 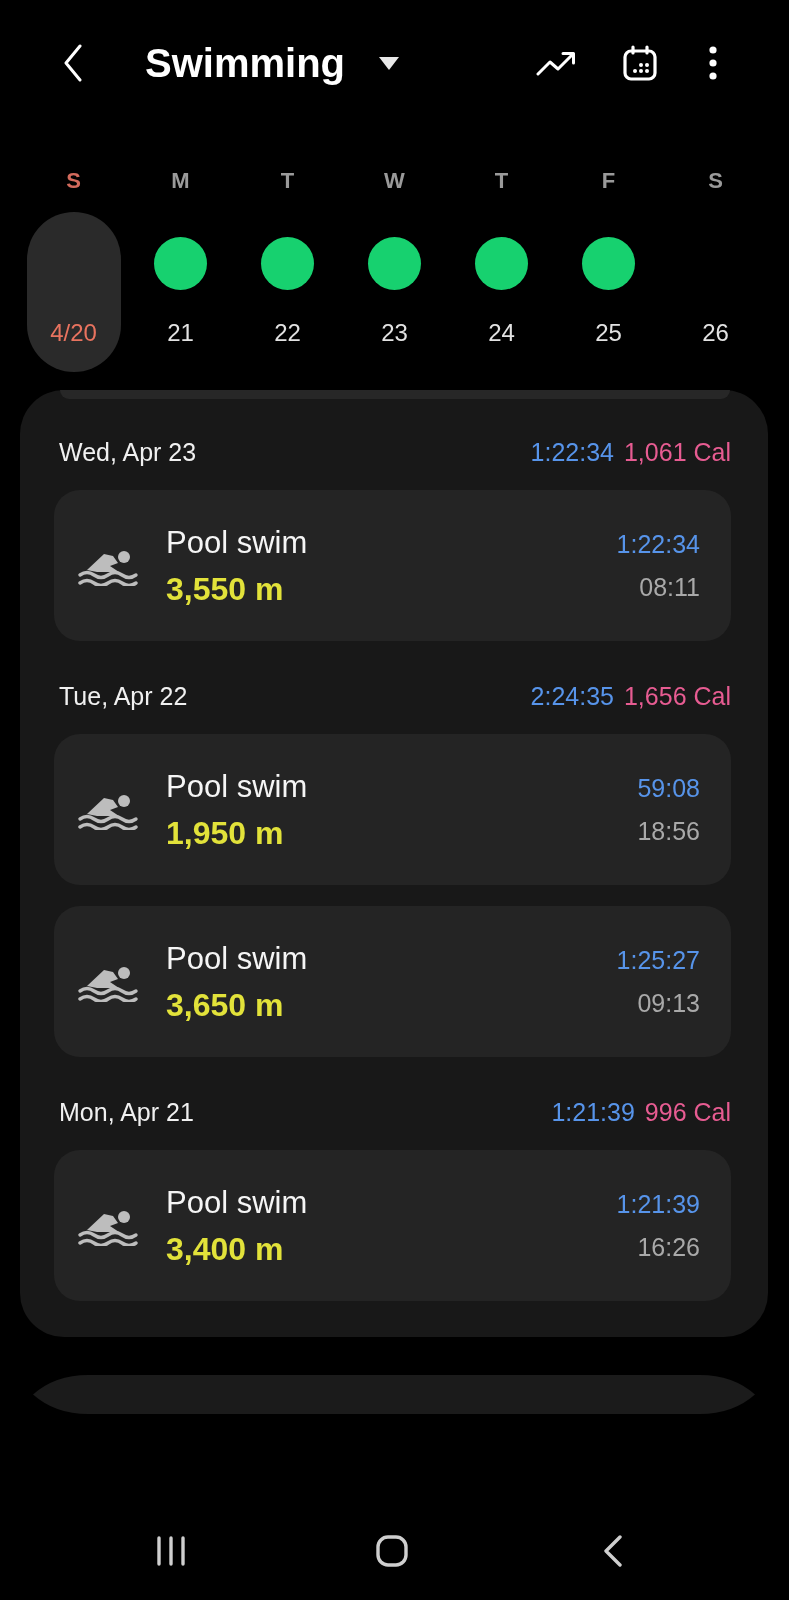 What do you see at coordinates (677, 452) in the screenshot?
I see `day-calories: 1,061 Cal` at bounding box center [677, 452].